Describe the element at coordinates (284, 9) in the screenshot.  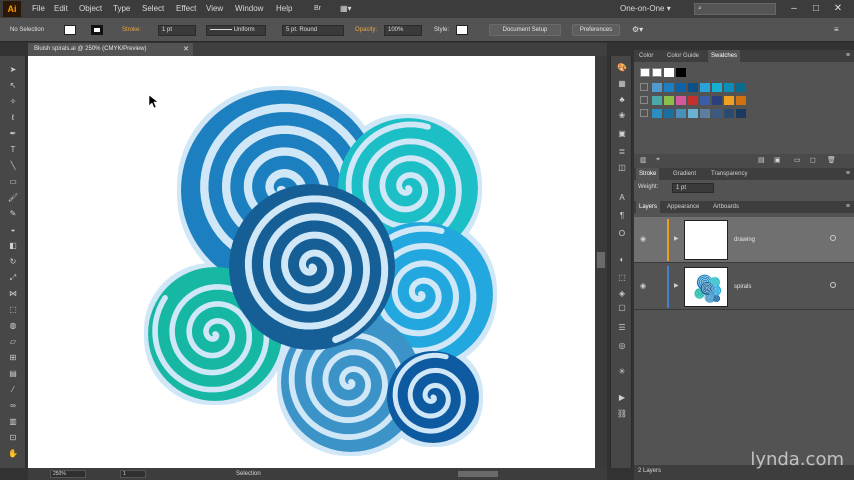
I see `menu-help: Help` at that location.